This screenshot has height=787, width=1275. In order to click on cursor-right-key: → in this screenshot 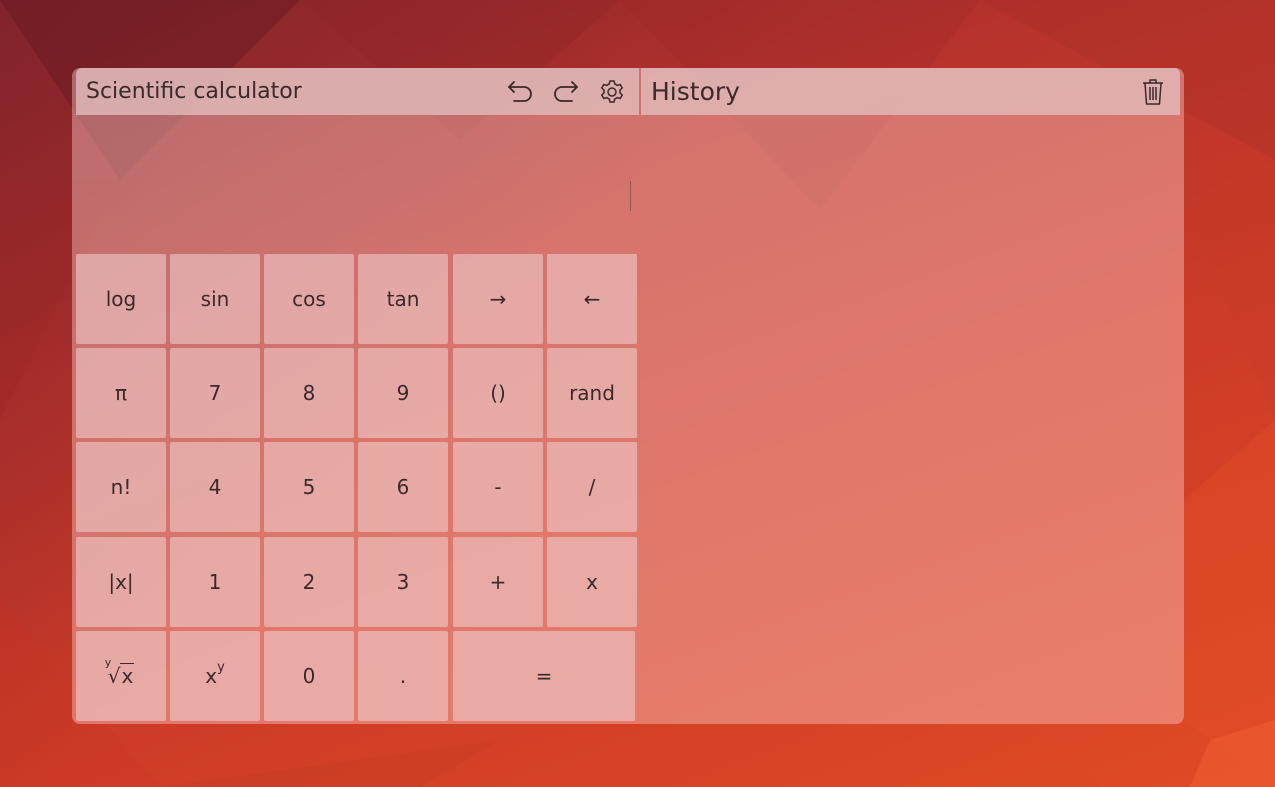, I will do `click(498, 299)`.